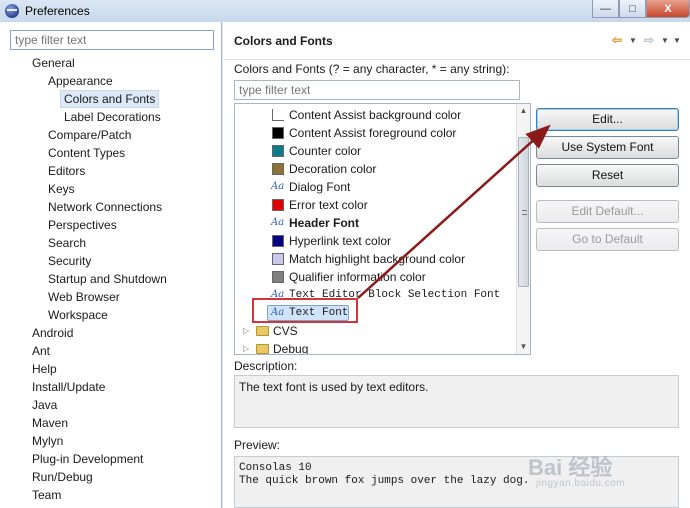 This screenshot has height=508, width=690. I want to click on window-title: Preferences, so click(57, 11).